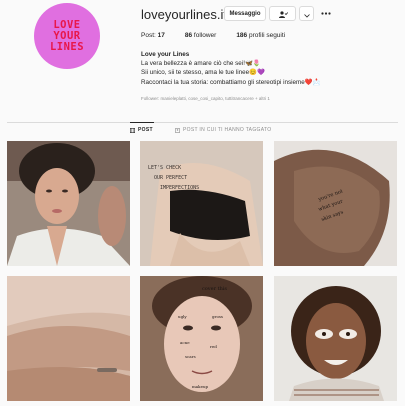  I want to click on svg-text: IMPERFECTIONS, so click(179, 188).